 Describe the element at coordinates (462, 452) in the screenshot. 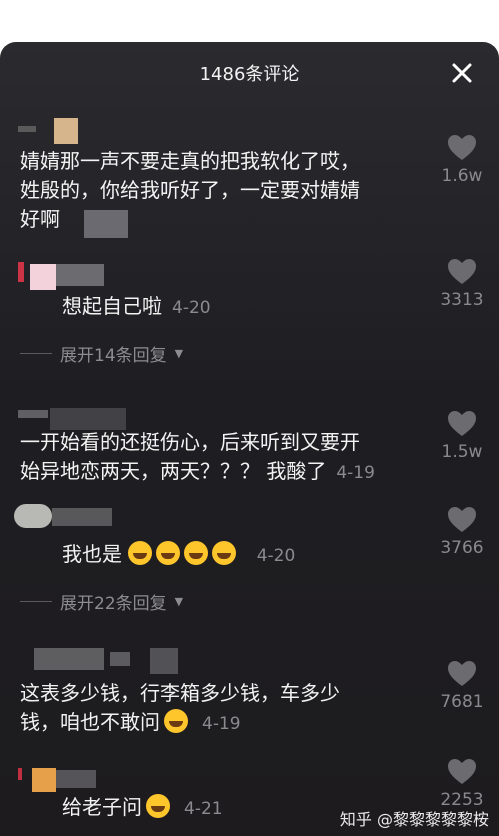

I see `like-count: 1.5w` at that location.